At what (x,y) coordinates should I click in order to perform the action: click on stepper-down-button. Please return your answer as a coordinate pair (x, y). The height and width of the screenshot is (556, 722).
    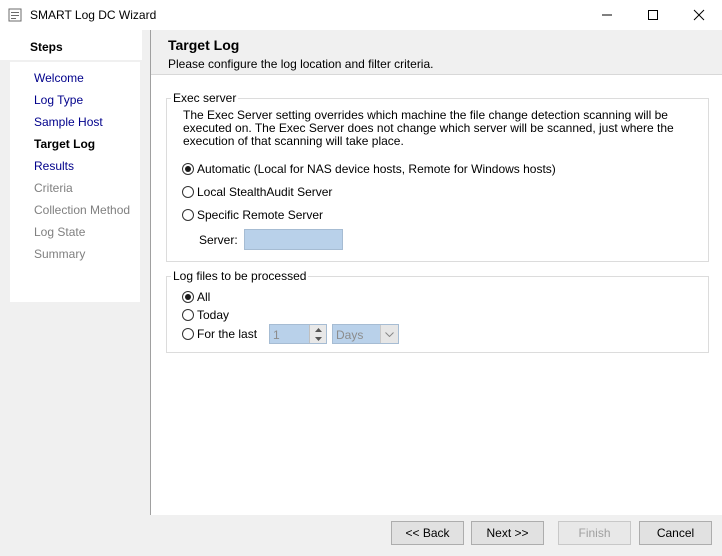
    Looking at the image, I should click on (317, 338).